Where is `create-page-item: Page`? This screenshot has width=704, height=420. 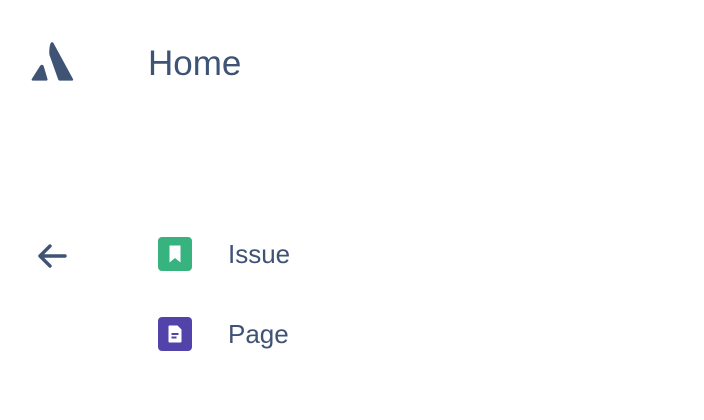 create-page-item: Page is located at coordinates (431, 334).